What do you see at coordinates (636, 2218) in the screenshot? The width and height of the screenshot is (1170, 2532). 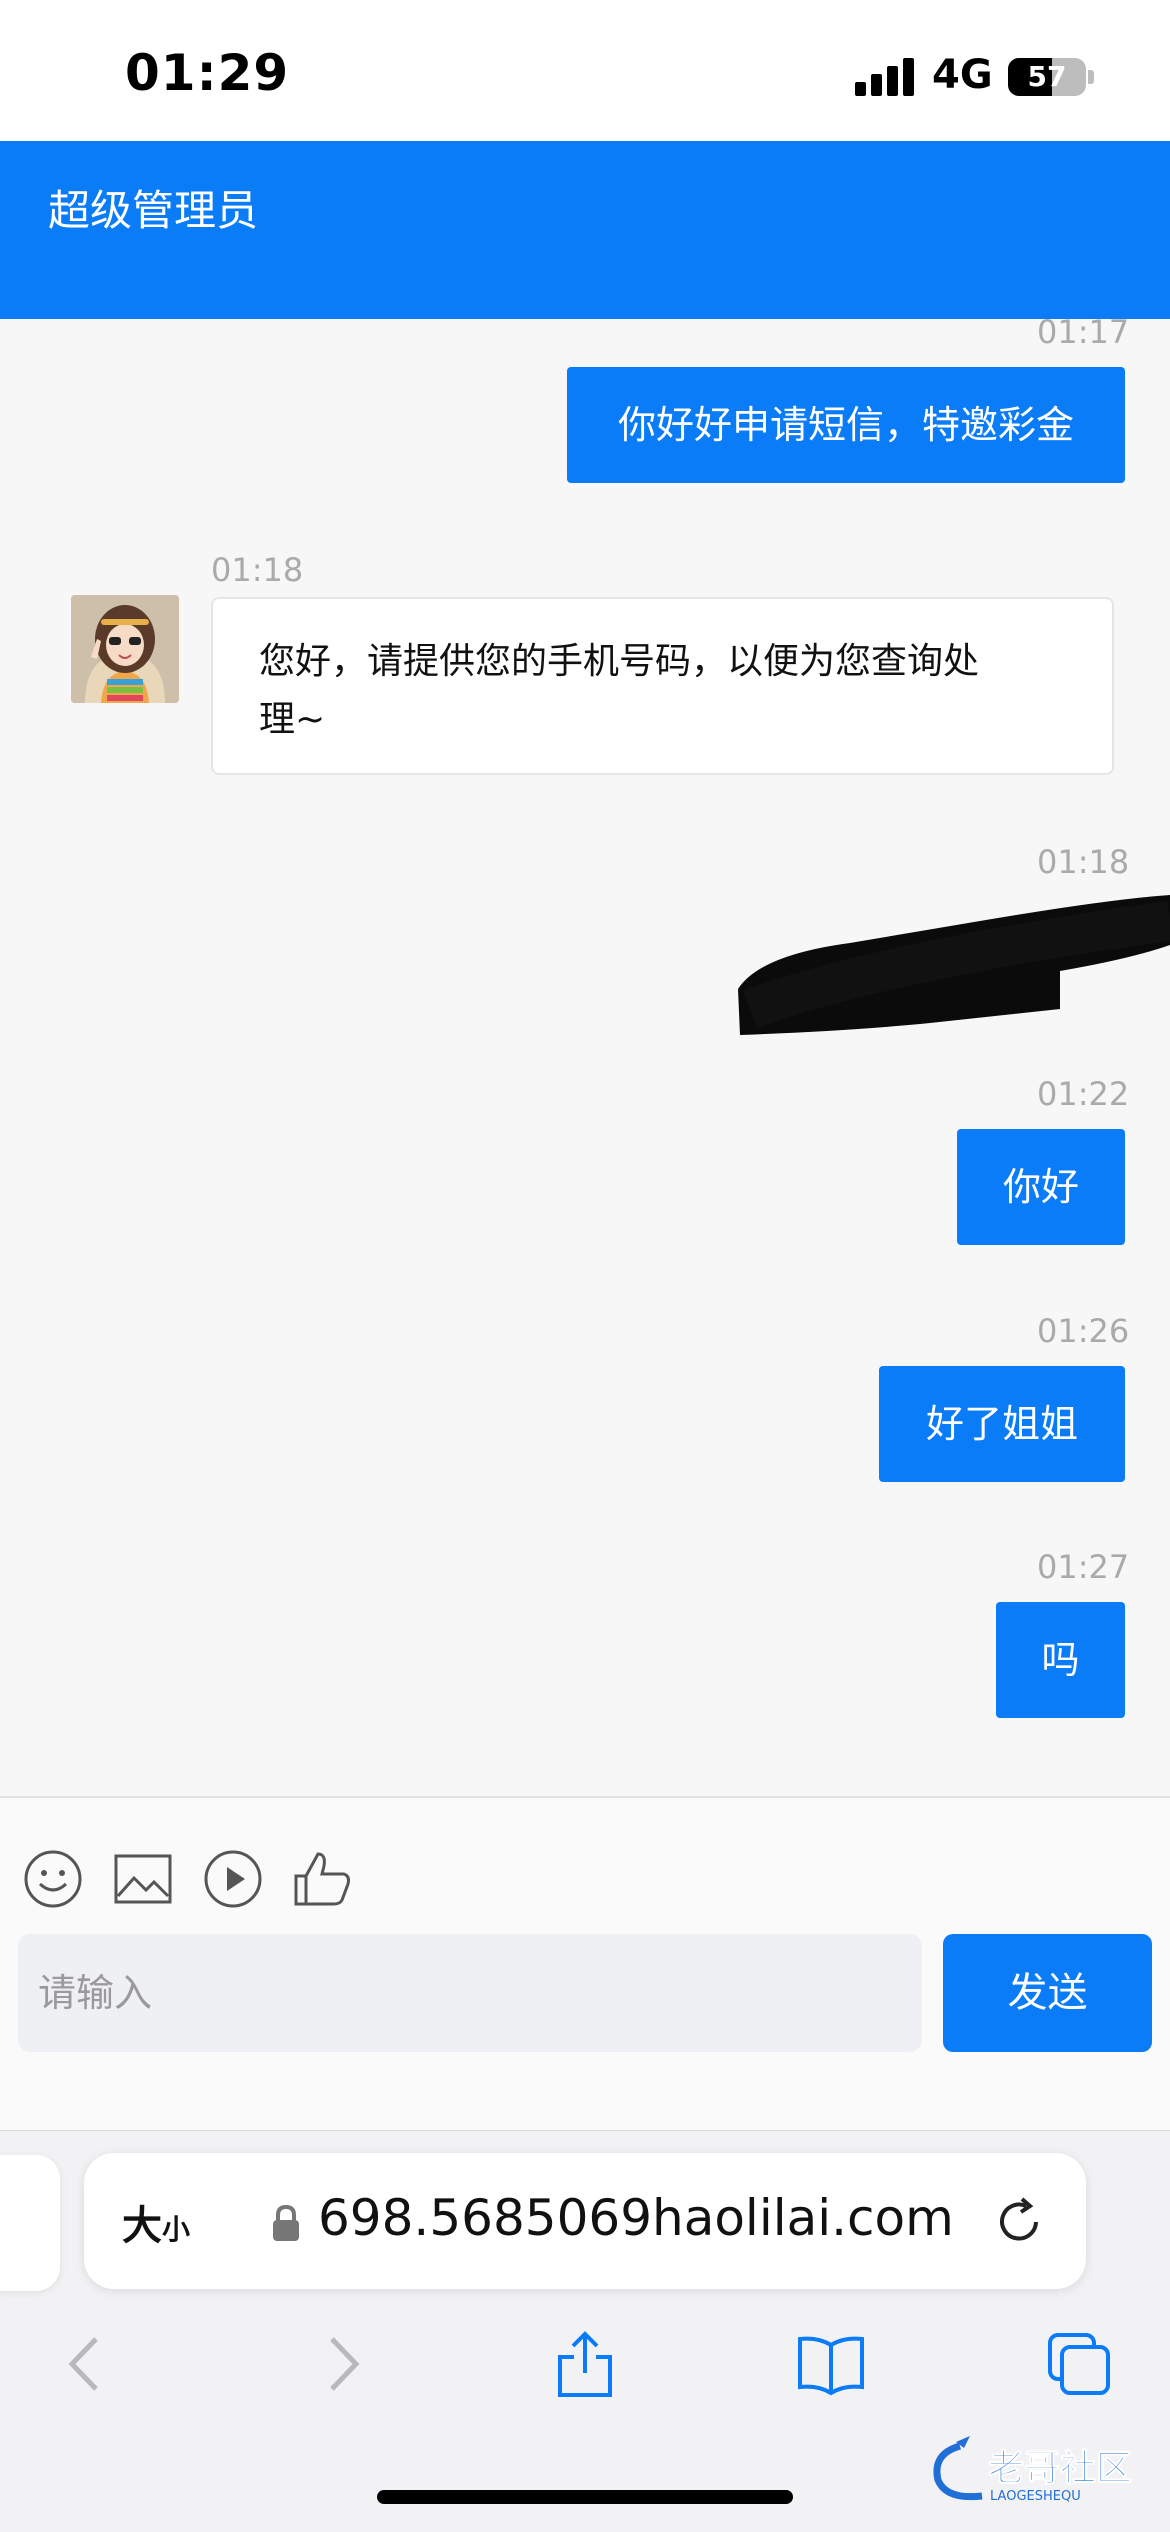 I see `url-text: 698.5685069haolilai.com` at bounding box center [636, 2218].